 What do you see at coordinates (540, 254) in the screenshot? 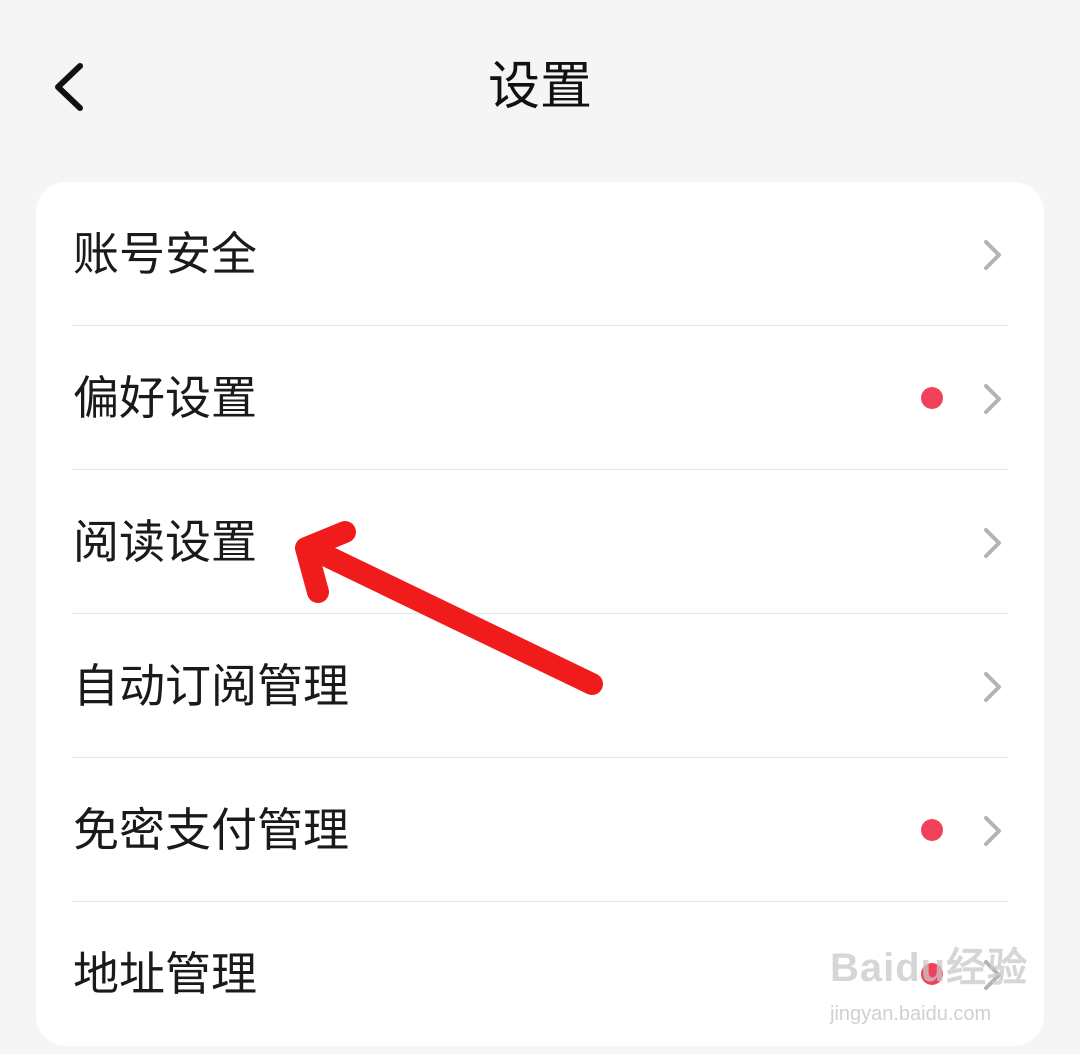
I see `settings-item-account-security: 账号安全` at bounding box center [540, 254].